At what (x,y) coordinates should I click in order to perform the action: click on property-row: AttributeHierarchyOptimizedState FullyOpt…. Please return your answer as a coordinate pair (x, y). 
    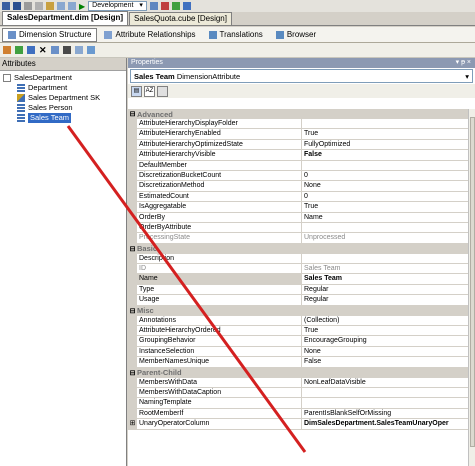
    Looking at the image, I should click on (301, 145).